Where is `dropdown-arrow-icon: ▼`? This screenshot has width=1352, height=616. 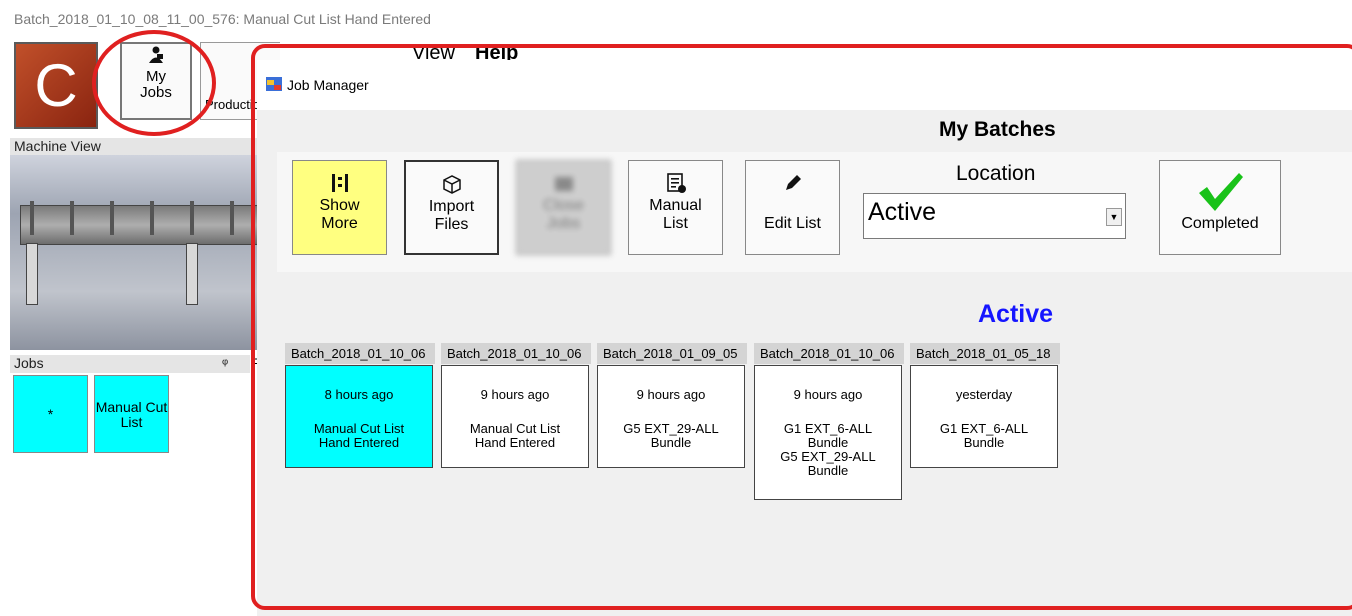 dropdown-arrow-icon: ▼ is located at coordinates (1114, 217).